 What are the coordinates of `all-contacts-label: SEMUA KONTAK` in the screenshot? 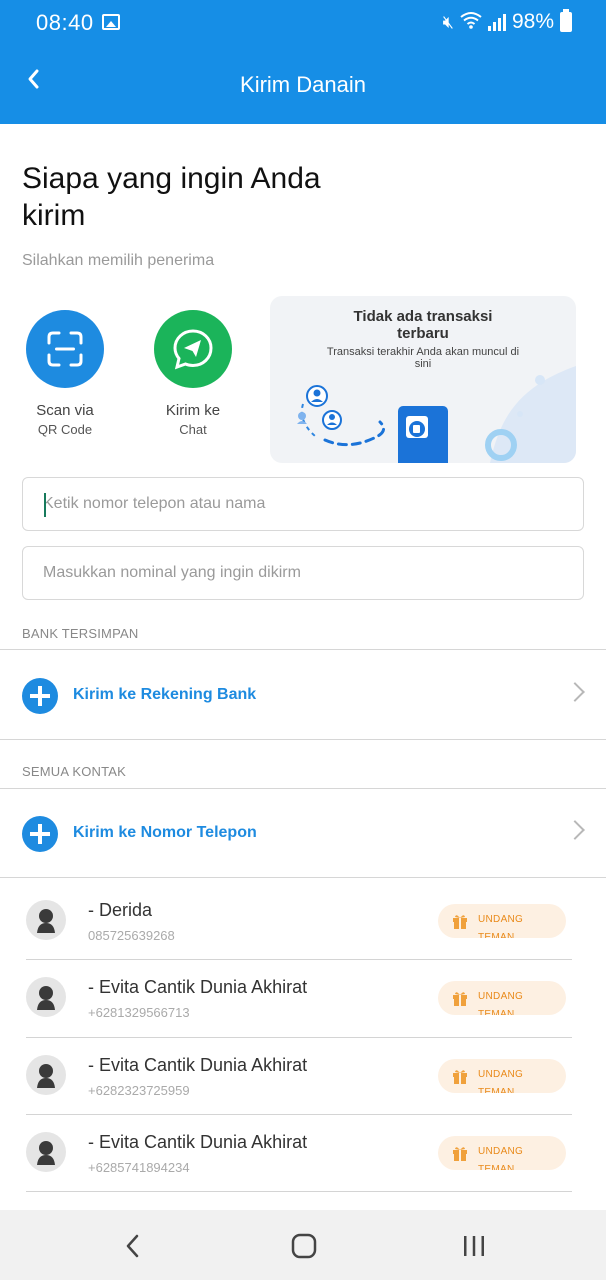 It's located at (74, 771).